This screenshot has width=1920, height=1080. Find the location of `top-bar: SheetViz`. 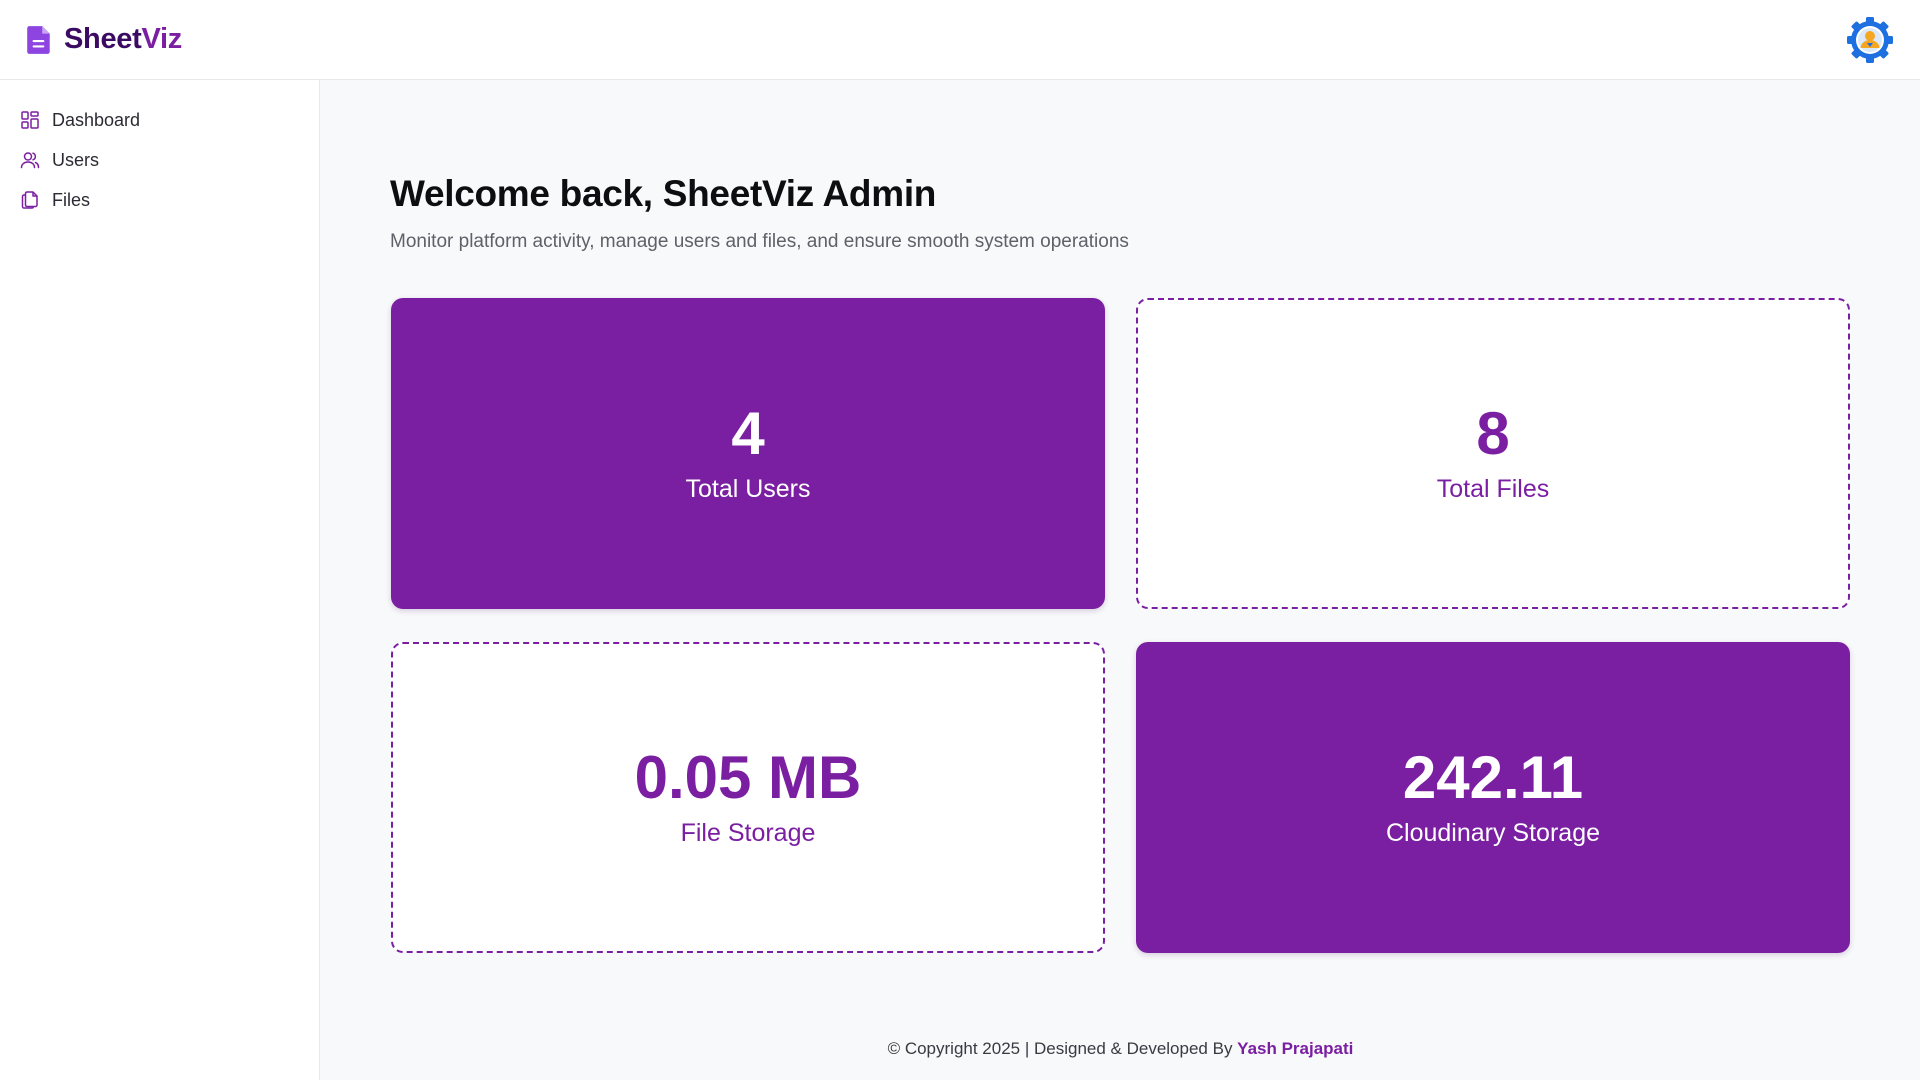

top-bar: SheetViz is located at coordinates (960, 40).